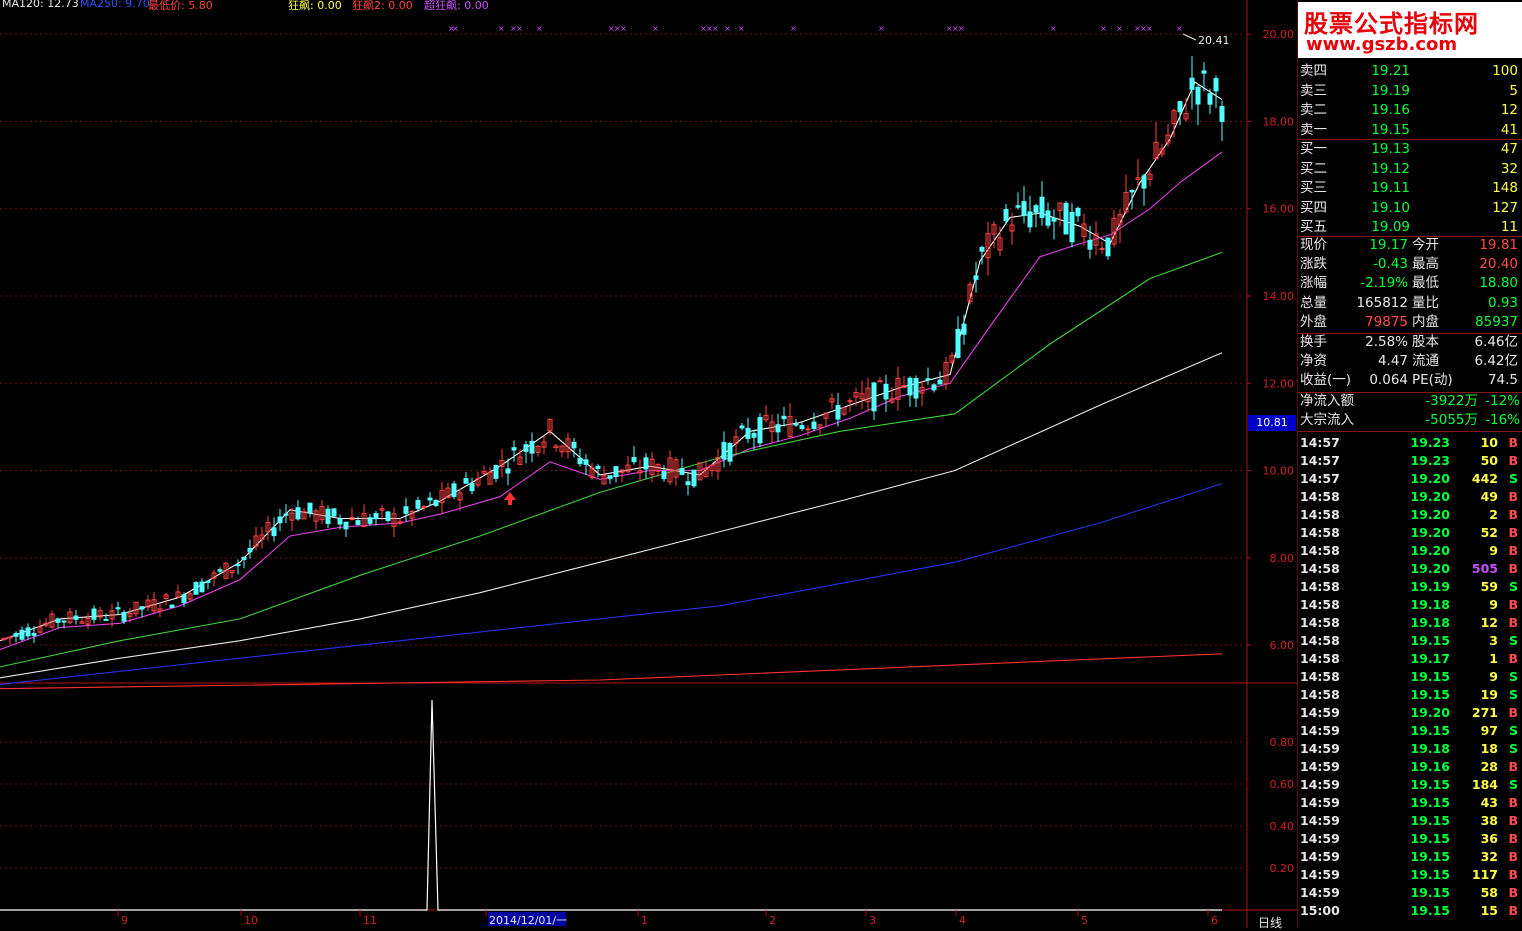 Image resolution: width=1522 pixels, height=931 pixels. I want to click on tick-volume: 19, so click(1489, 694).